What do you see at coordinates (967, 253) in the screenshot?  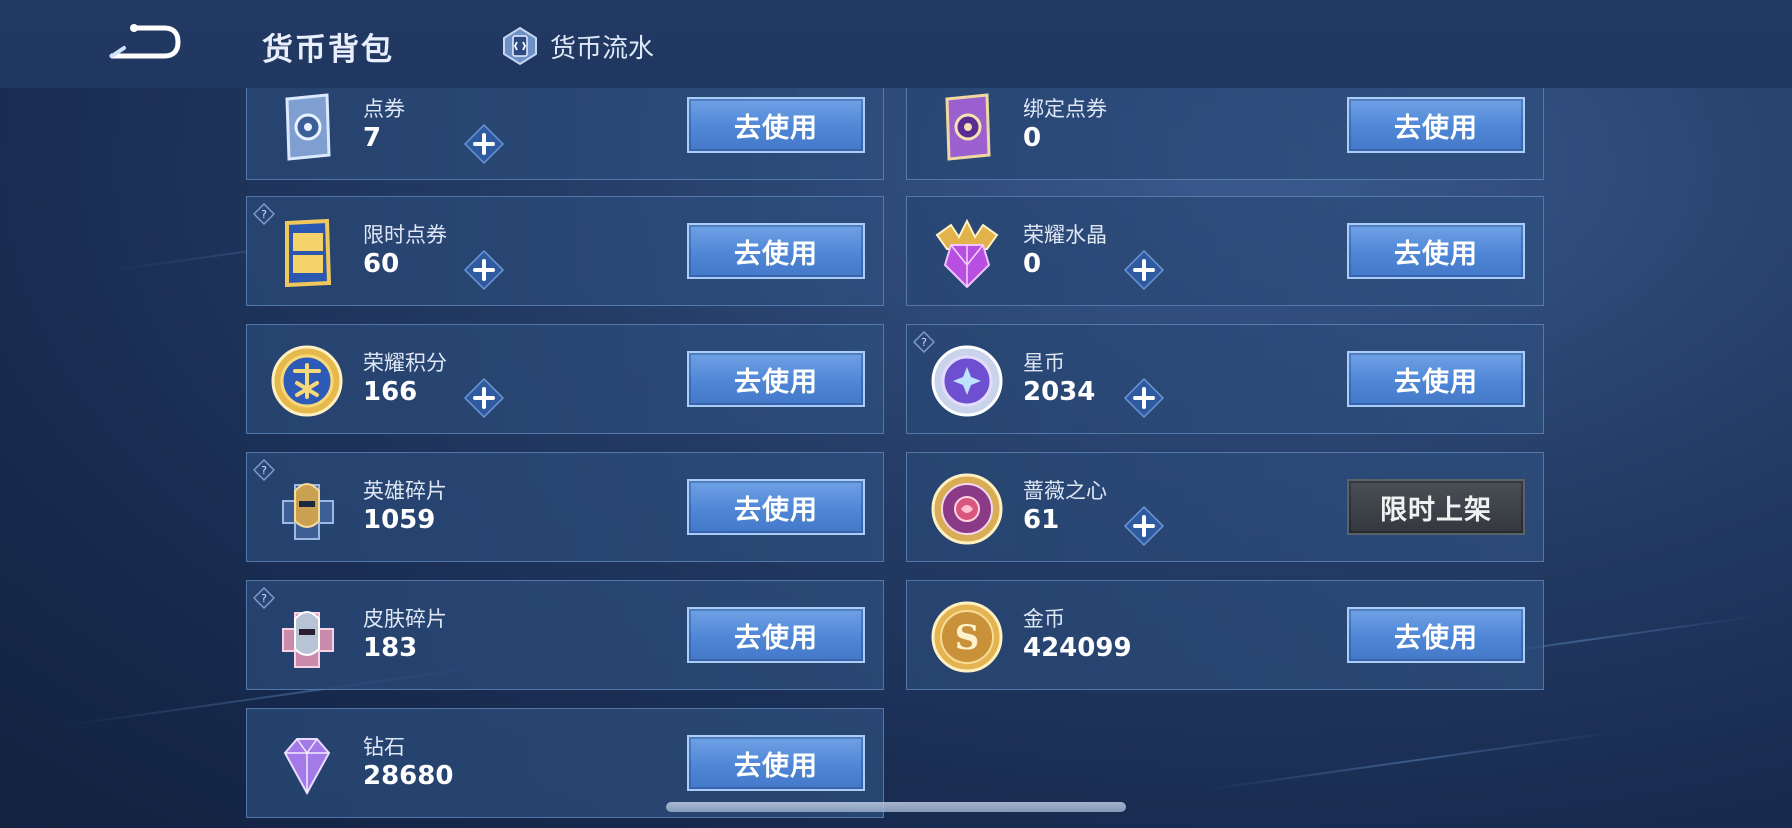 I see `glory-crystal-icon` at bounding box center [967, 253].